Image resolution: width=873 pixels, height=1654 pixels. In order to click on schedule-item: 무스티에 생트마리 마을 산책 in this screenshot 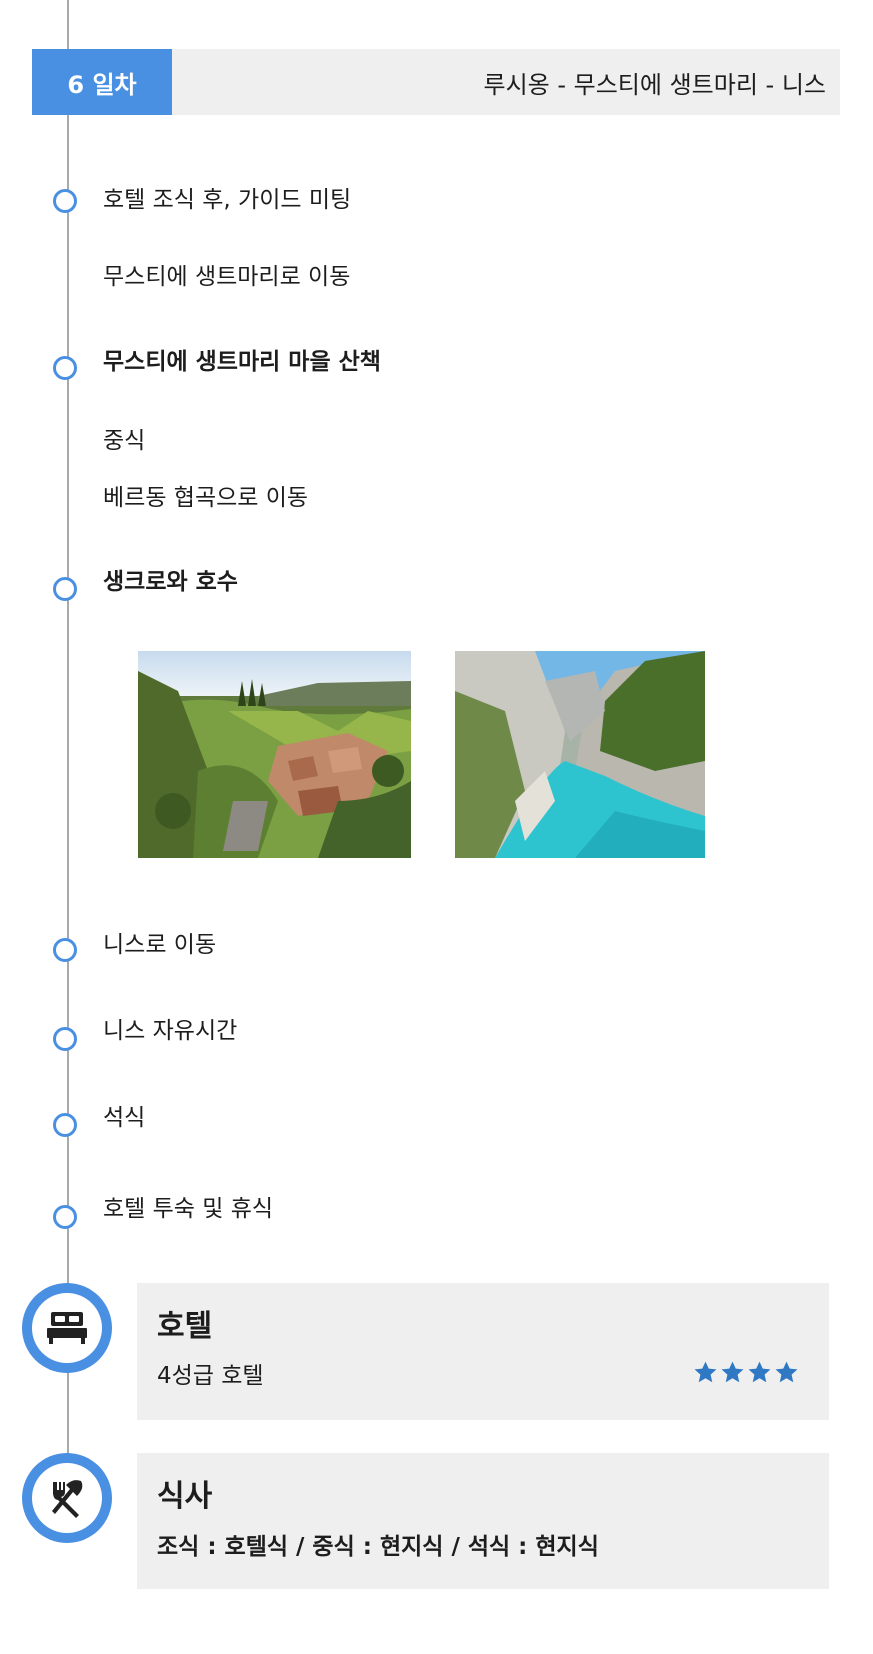, I will do `click(242, 362)`.